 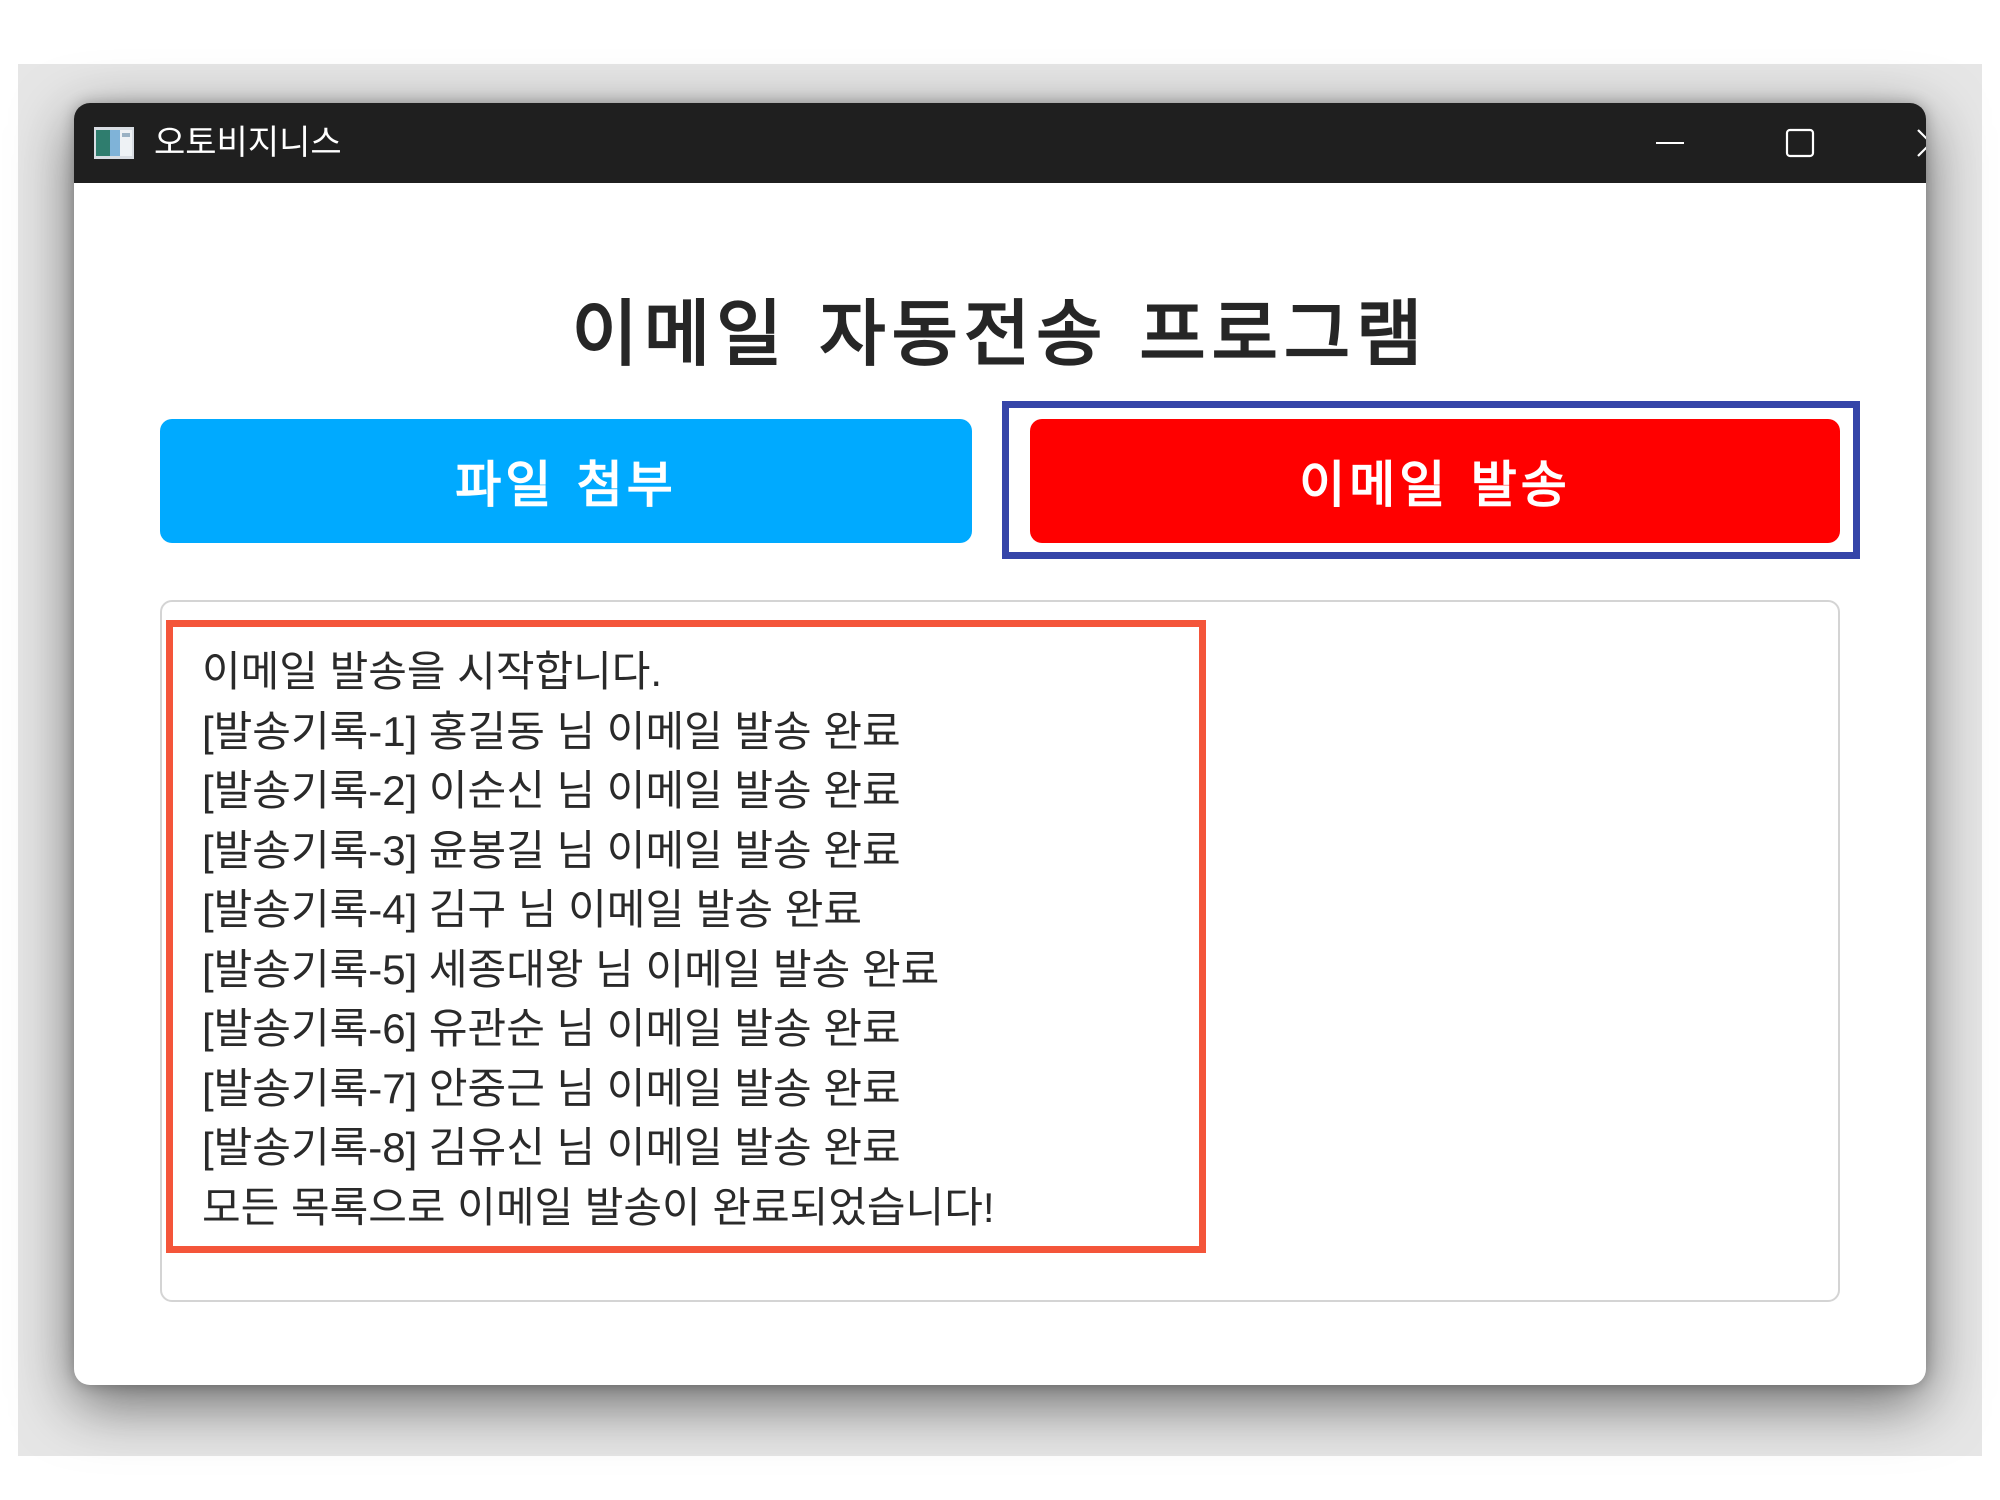 I want to click on maximize-button, so click(x=1800, y=143).